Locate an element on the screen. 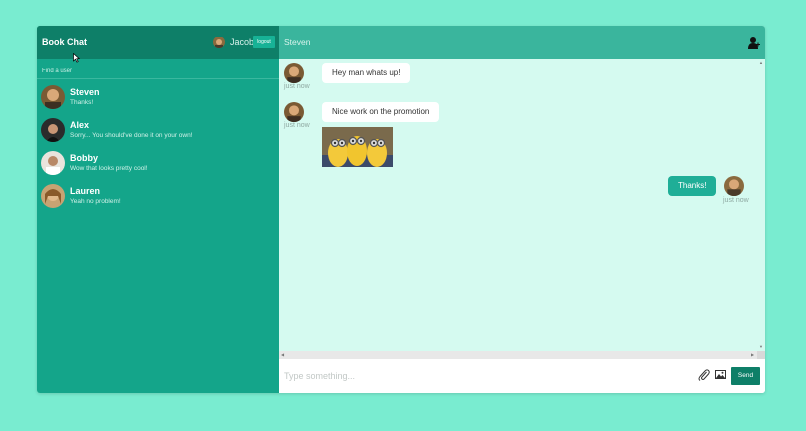 The height and width of the screenshot is (431, 806). contact-item-bobby: Bobby Wow that looks pretty cool! is located at coordinates (158, 163).